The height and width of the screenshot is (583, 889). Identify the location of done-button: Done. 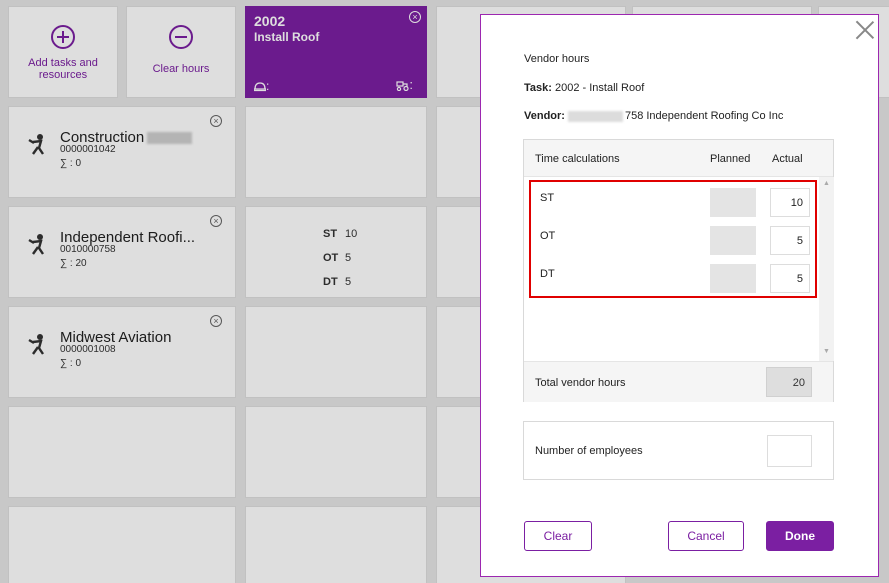
(800, 536).